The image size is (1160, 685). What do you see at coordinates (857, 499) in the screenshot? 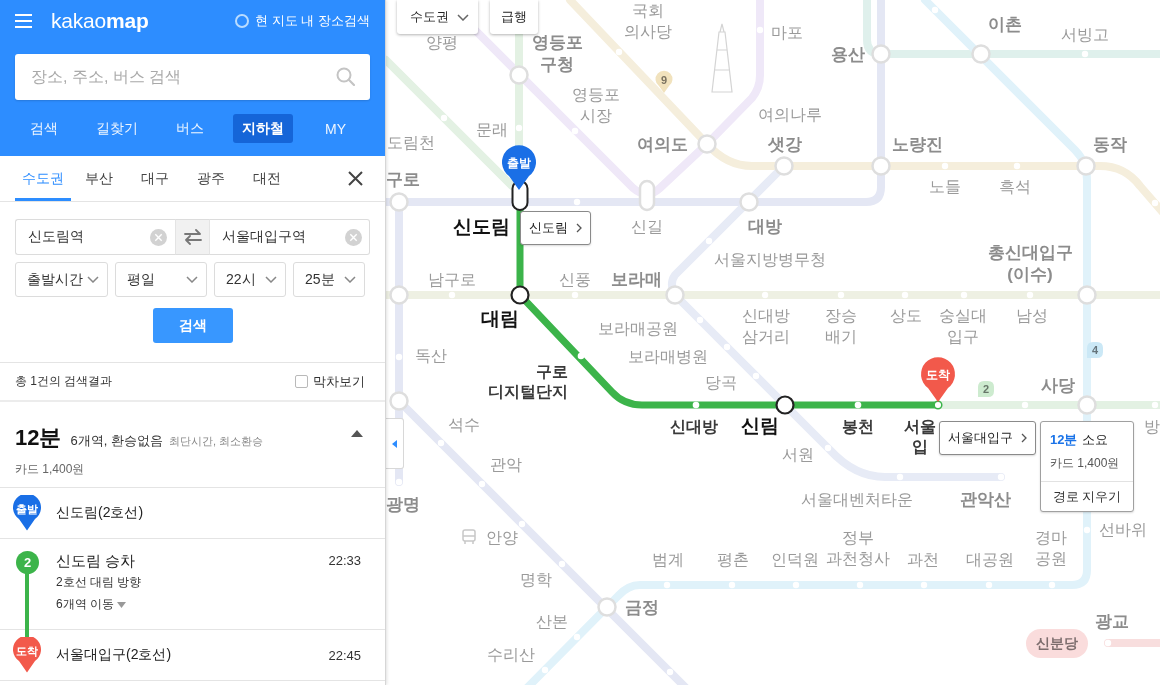
I see `station-label: 서울대벤처타운` at bounding box center [857, 499].